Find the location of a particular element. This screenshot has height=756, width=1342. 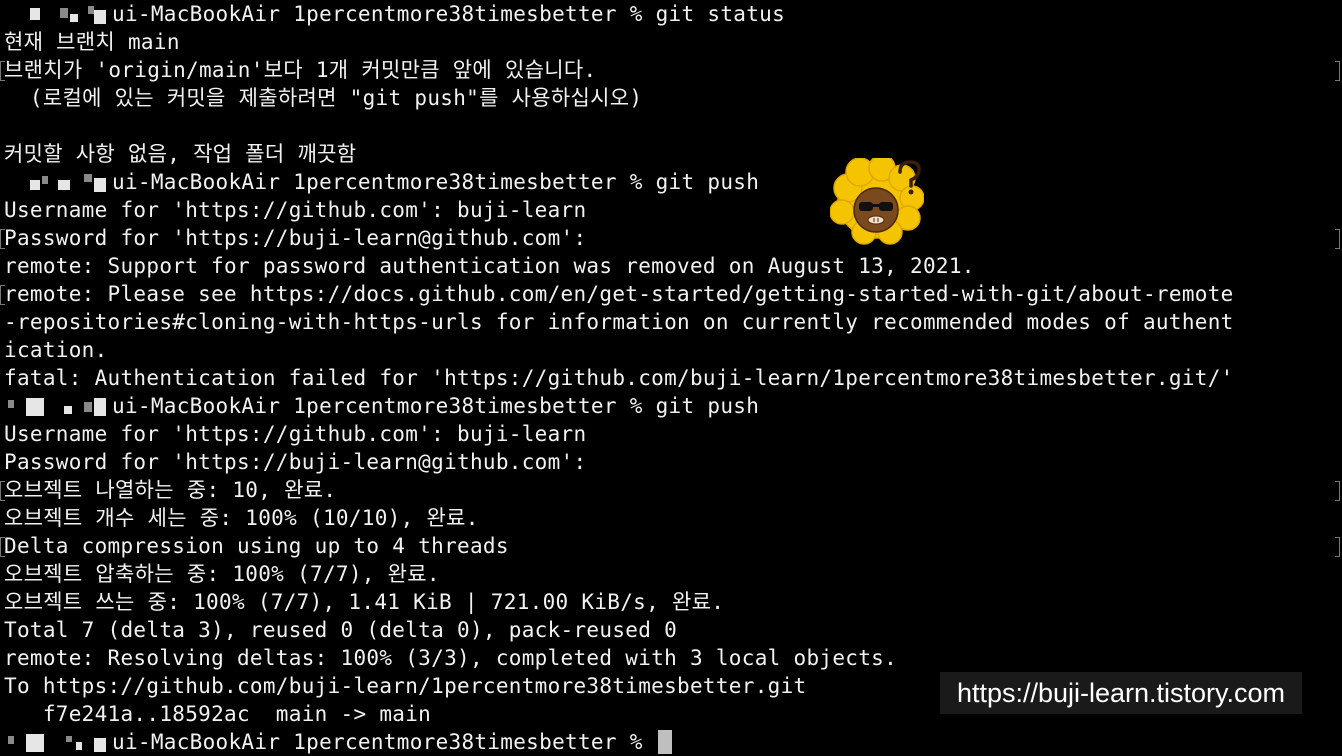

output-line: 현재 브랜치 main is located at coordinates (92, 42).